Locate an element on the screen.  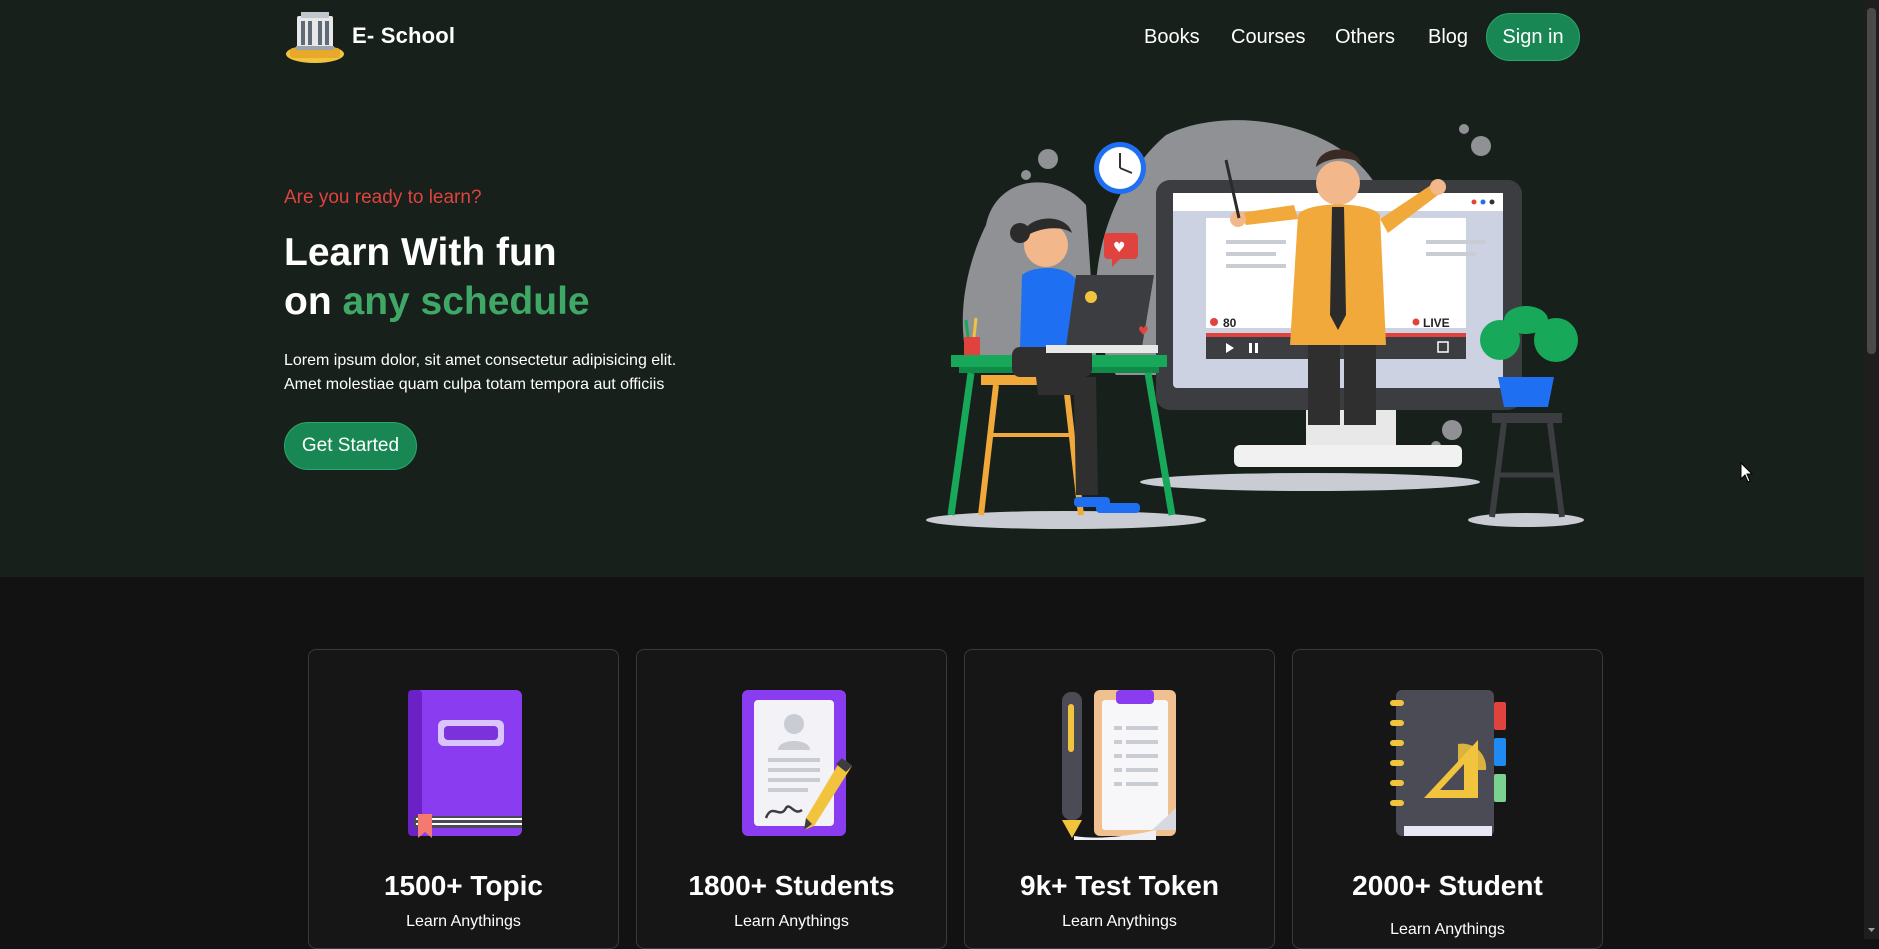
viewer-count: 80 is located at coordinates (1230, 323).